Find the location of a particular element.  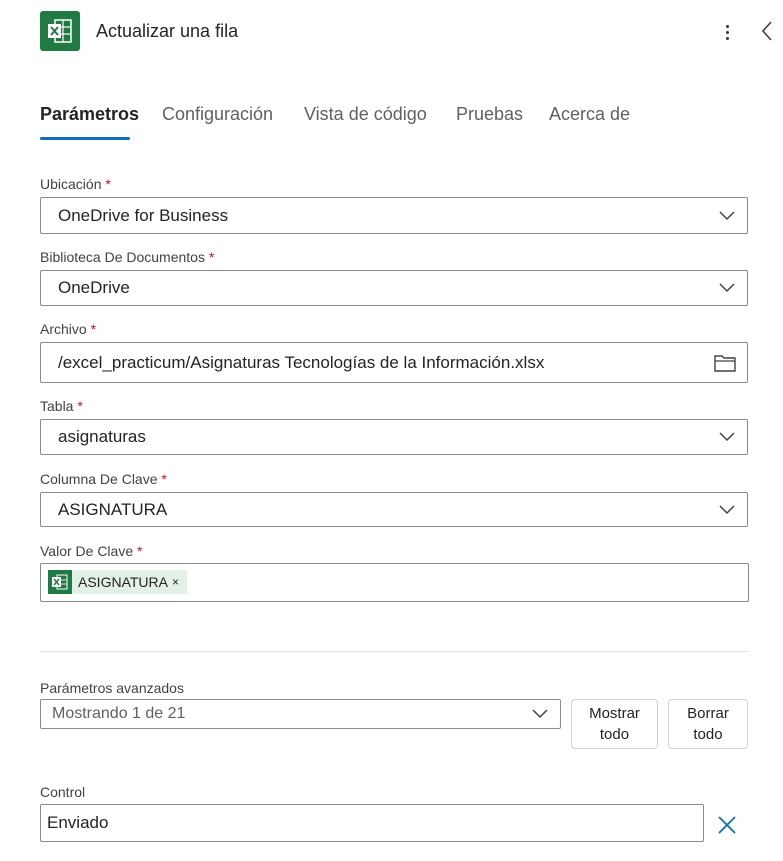

tabla-dropdown: asignaturas is located at coordinates (394, 437).